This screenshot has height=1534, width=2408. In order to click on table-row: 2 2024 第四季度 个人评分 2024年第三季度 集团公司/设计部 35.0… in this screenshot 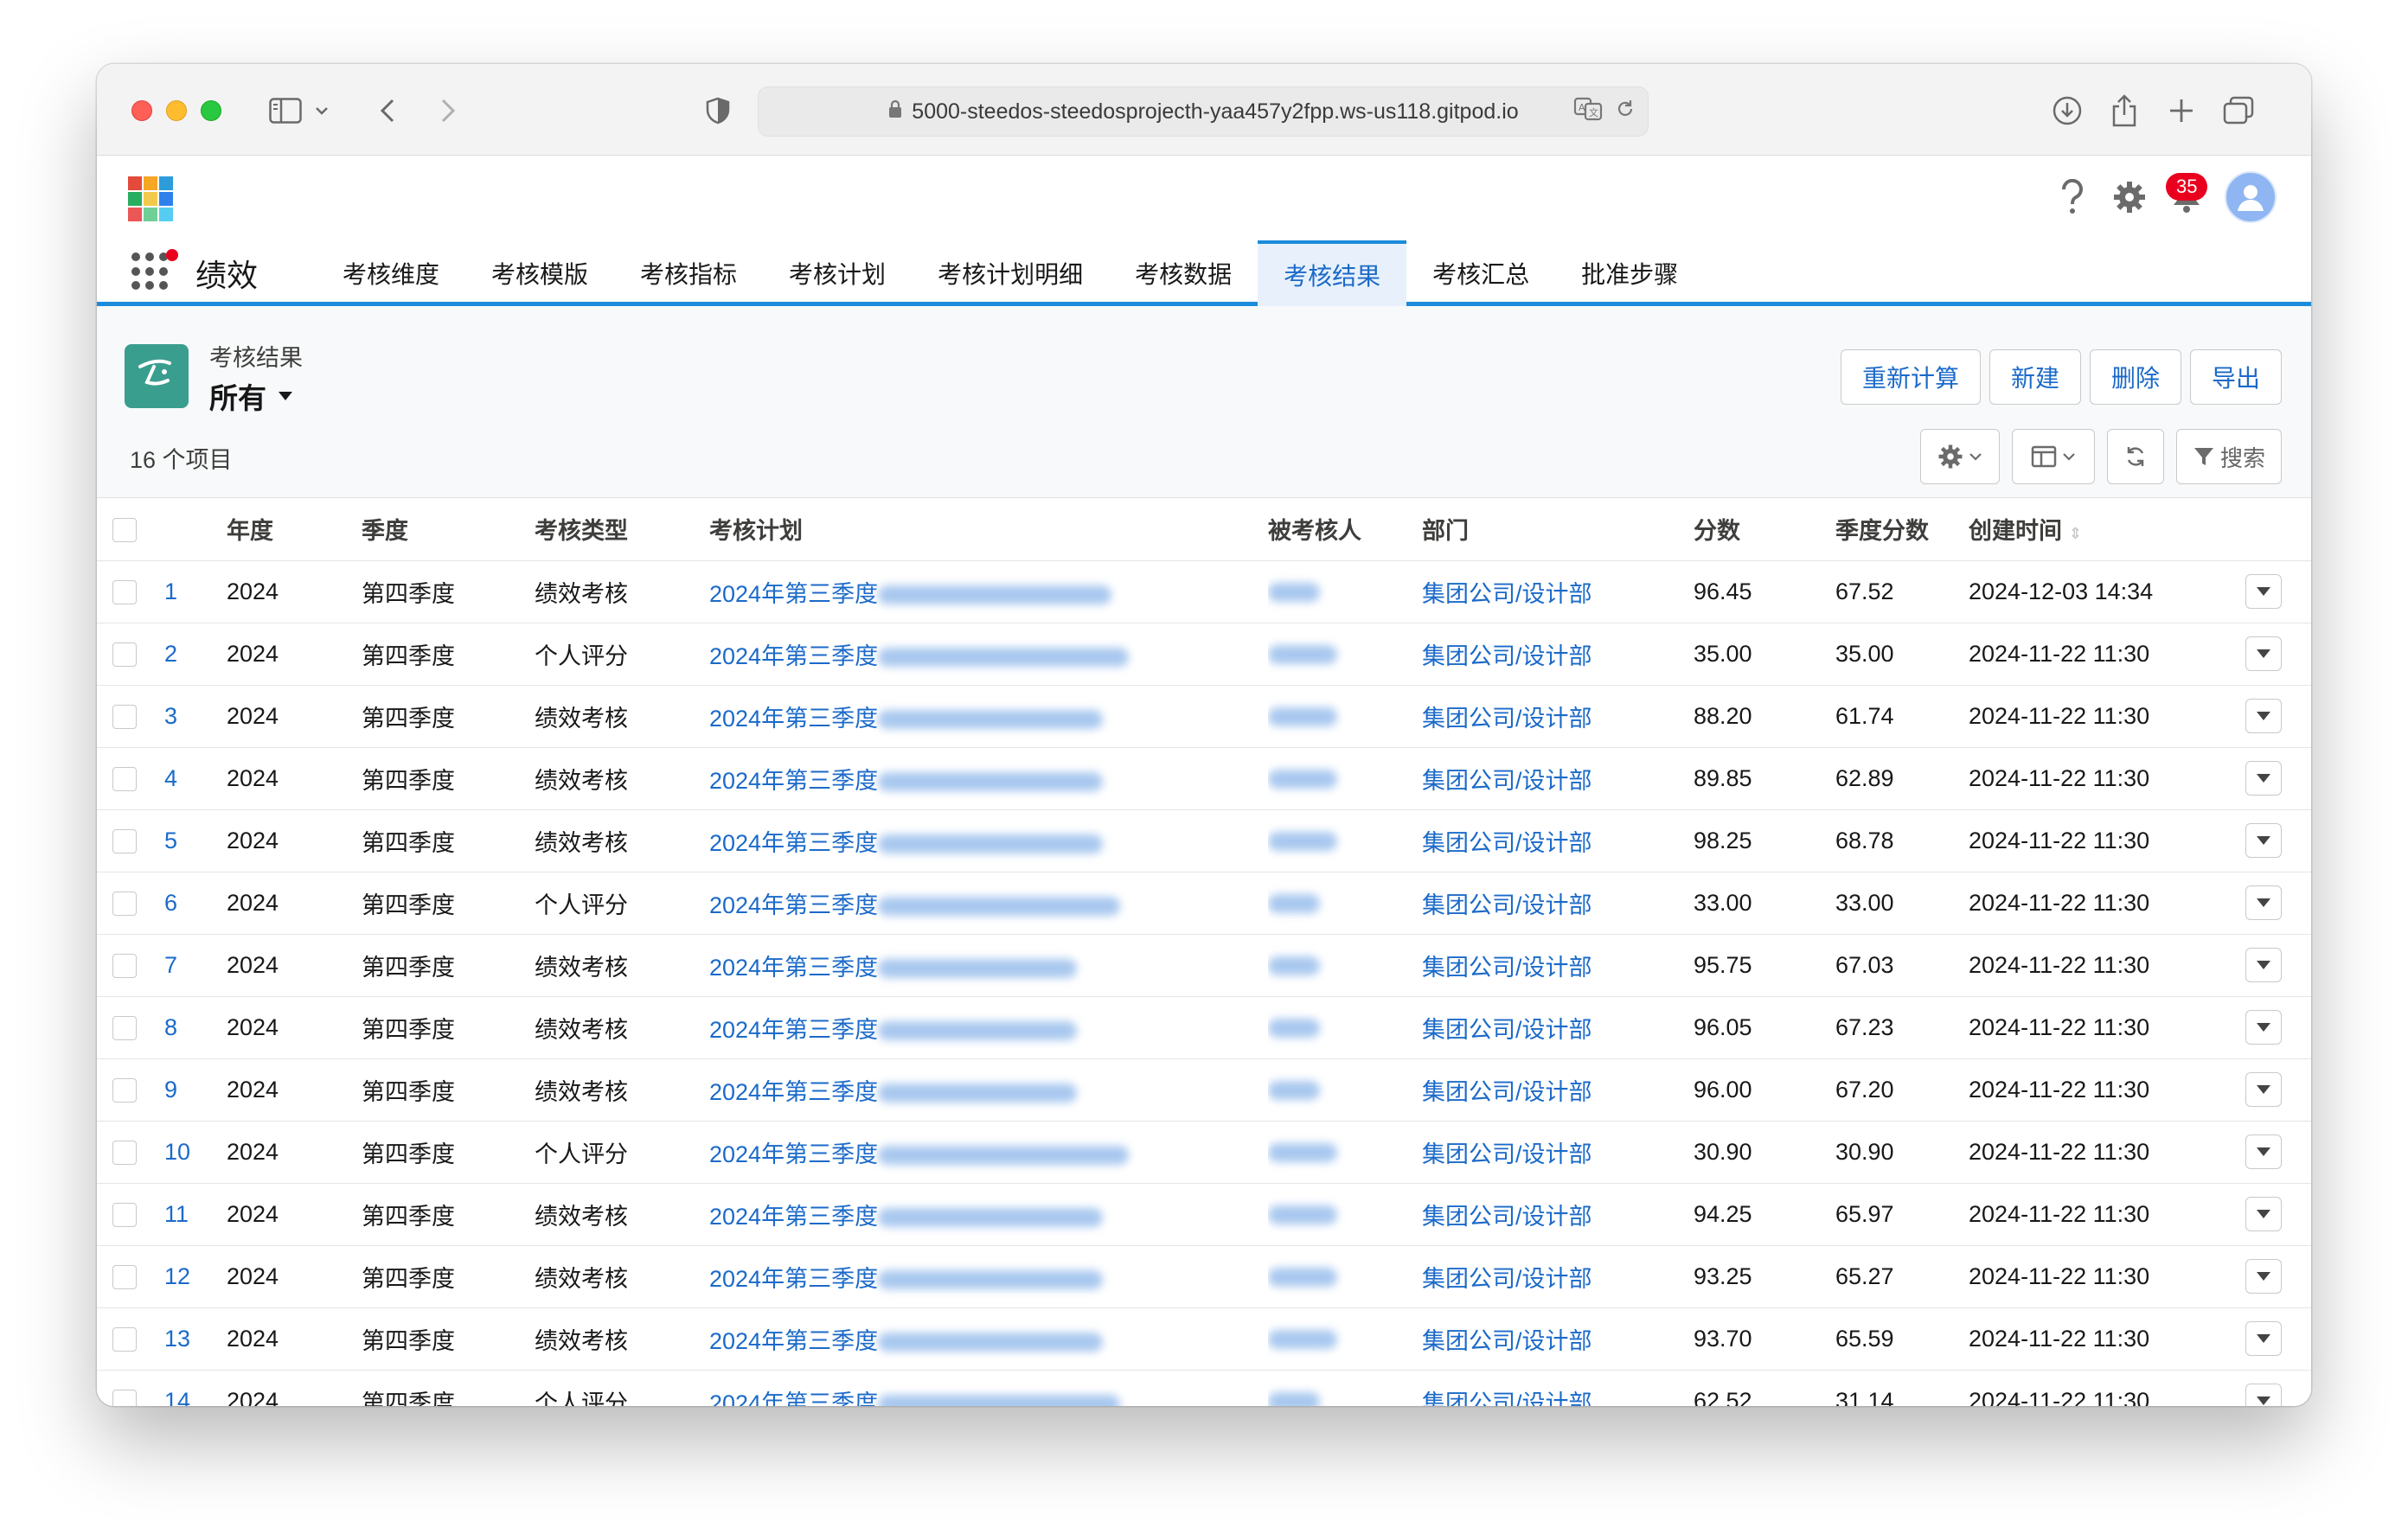, I will do `click(1204, 654)`.